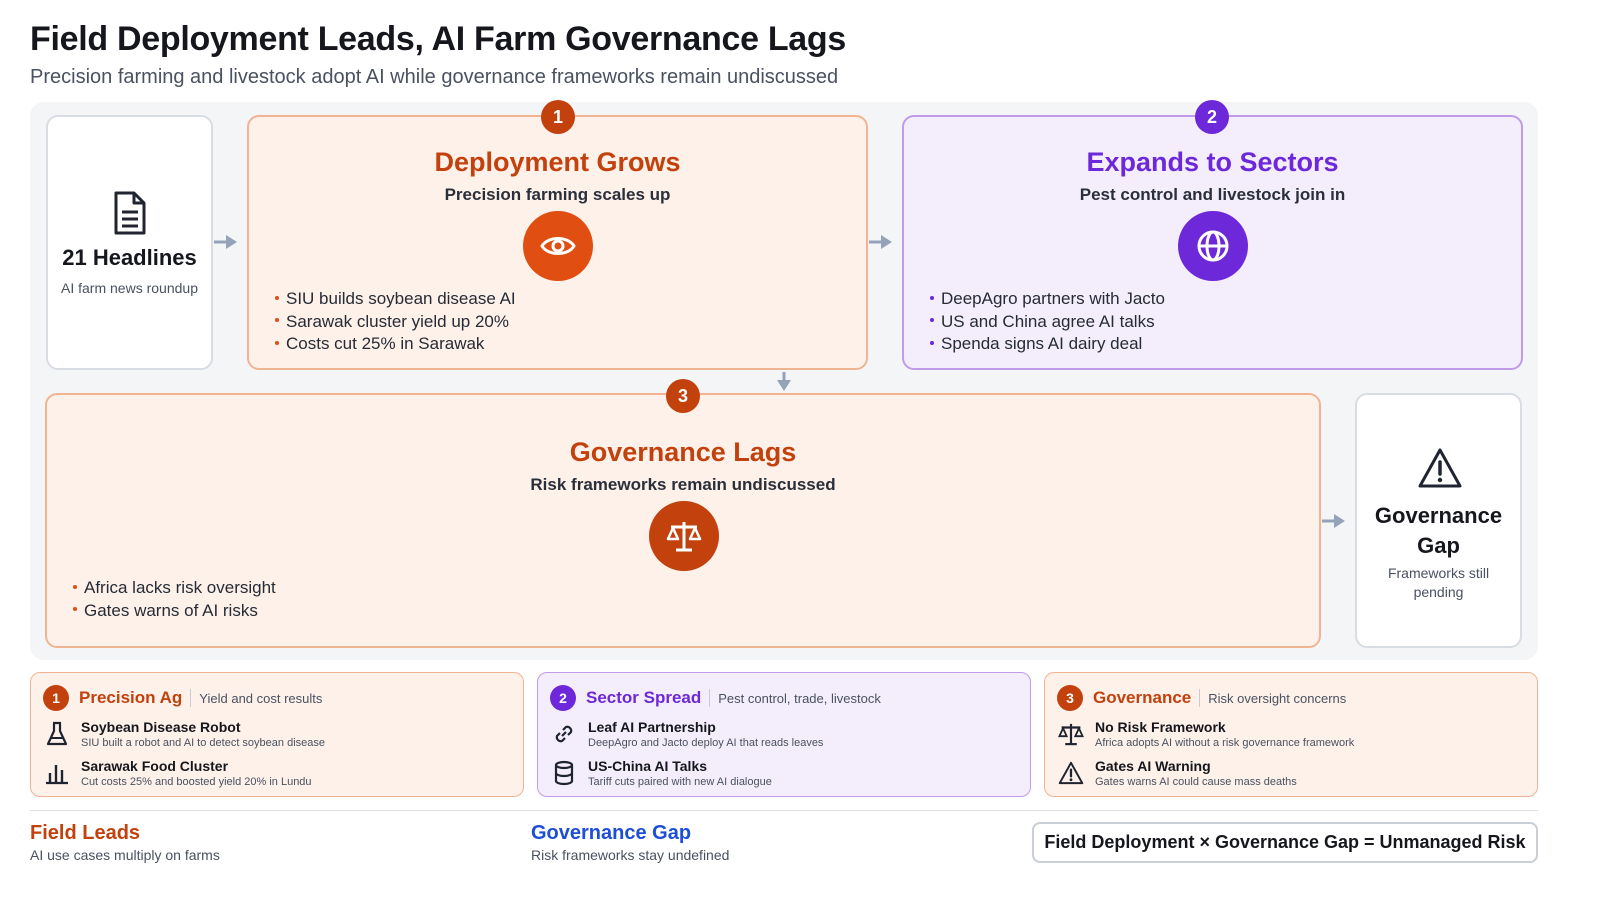 The width and height of the screenshot is (1600, 900). What do you see at coordinates (395, 344) in the screenshot?
I see `list-item: Costs cut 25% in Sarawak` at bounding box center [395, 344].